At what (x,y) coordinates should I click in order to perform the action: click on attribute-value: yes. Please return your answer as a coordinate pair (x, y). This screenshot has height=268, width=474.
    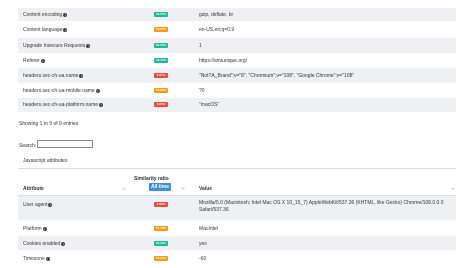
    Looking at the image, I should click on (203, 244).